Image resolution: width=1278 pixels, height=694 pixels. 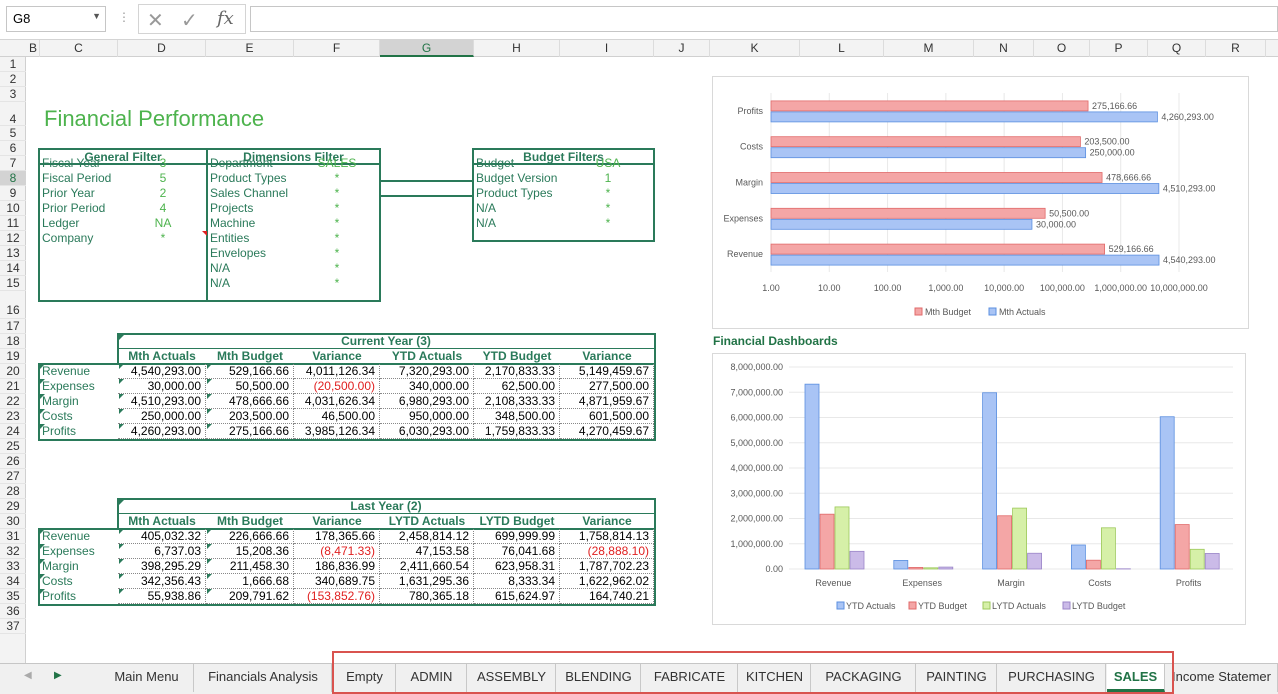 What do you see at coordinates (13, 64) in the screenshot?
I see `row-header-1: 1` at bounding box center [13, 64].